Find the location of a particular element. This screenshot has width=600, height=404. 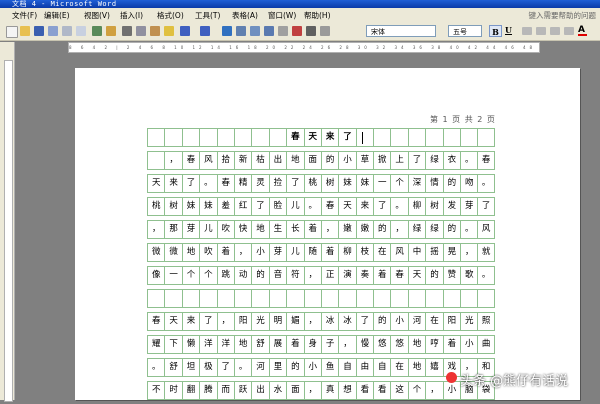

grid-cell: 情 is located at coordinates (434, 183).